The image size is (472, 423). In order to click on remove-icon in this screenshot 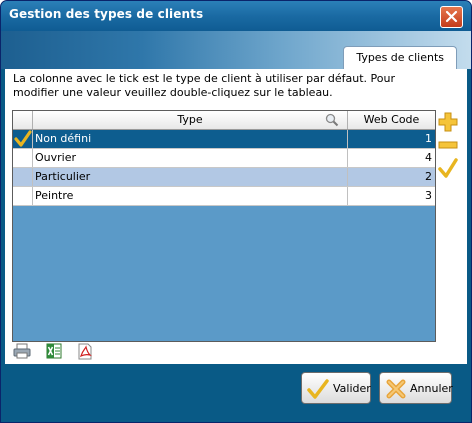, I will do `click(448, 145)`.